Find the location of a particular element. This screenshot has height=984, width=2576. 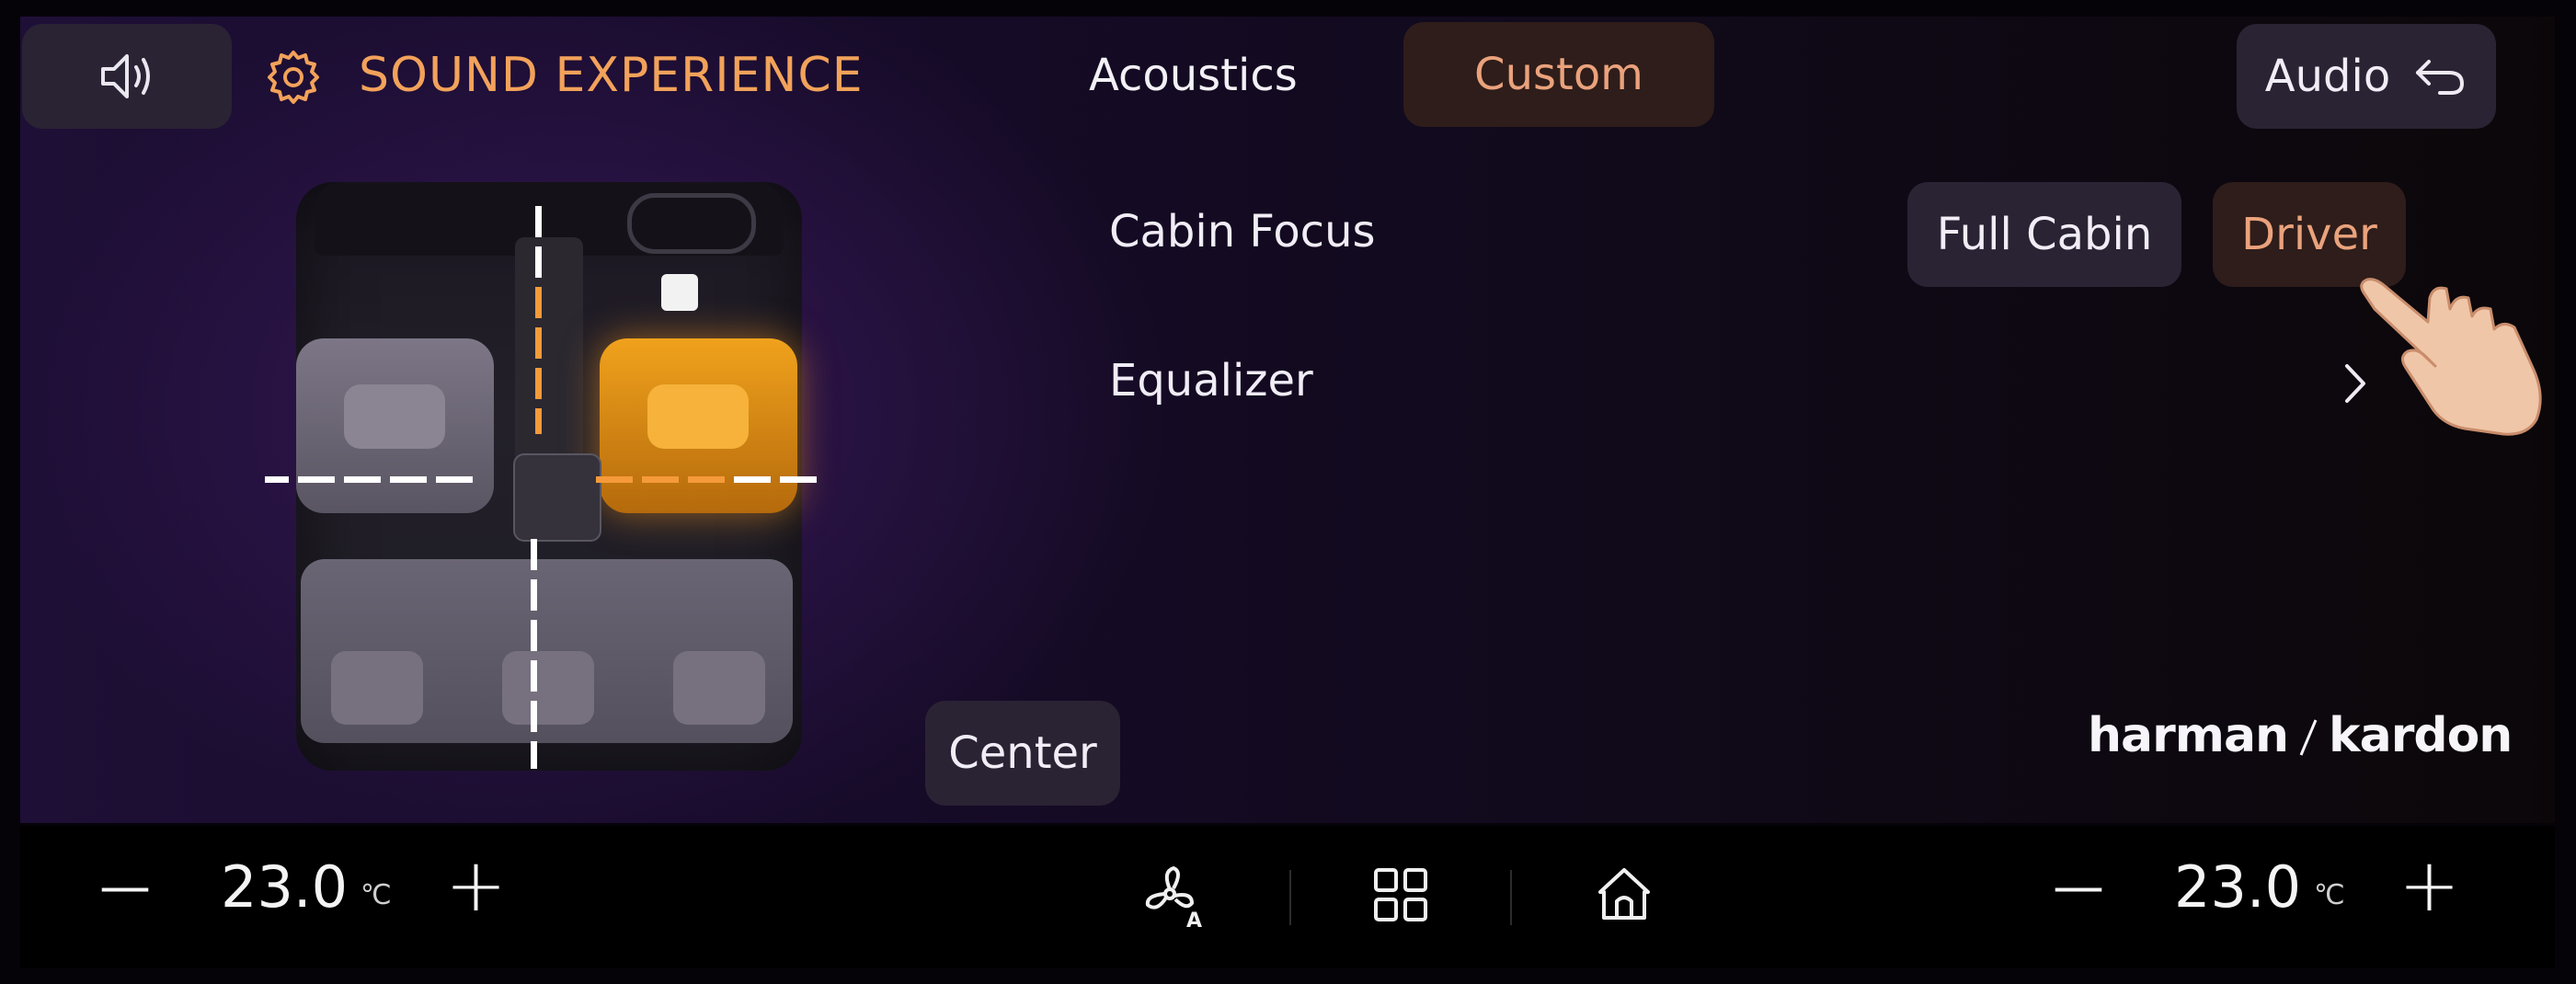

harman-kardon-logo: harman kardon is located at coordinates (2300, 735).